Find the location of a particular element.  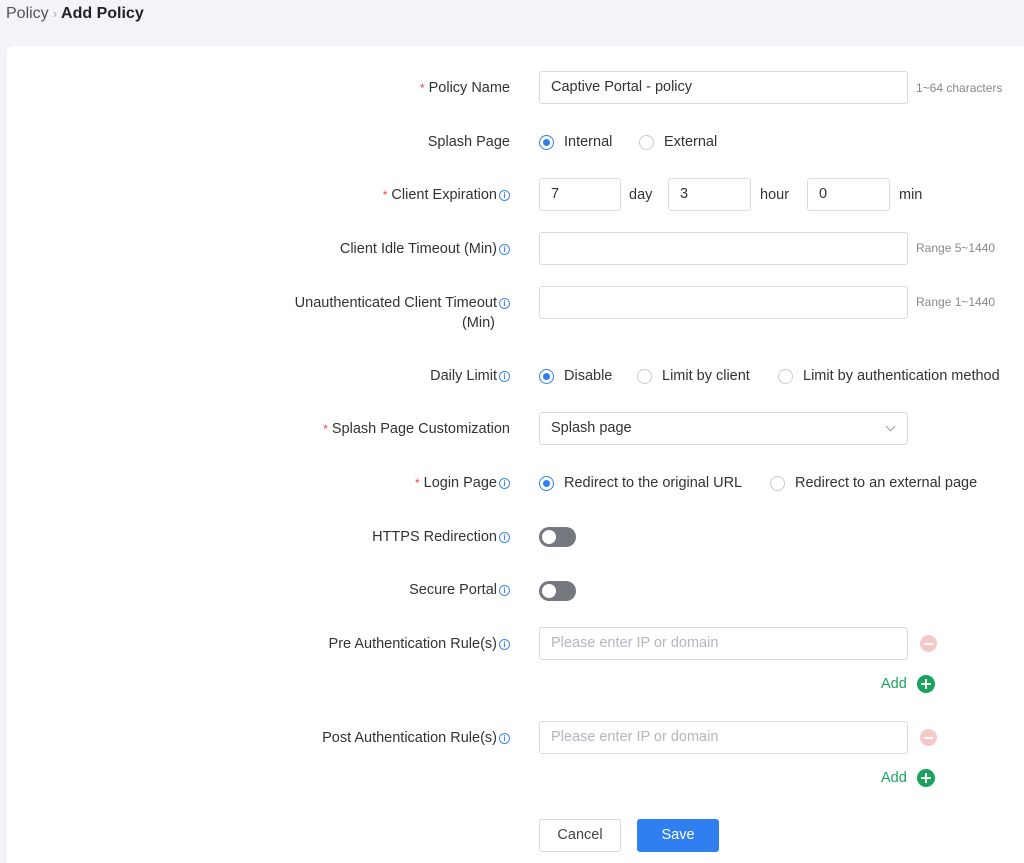

idle-timeout-label: Client Idle Timeout (Min) i is located at coordinates (425, 249).